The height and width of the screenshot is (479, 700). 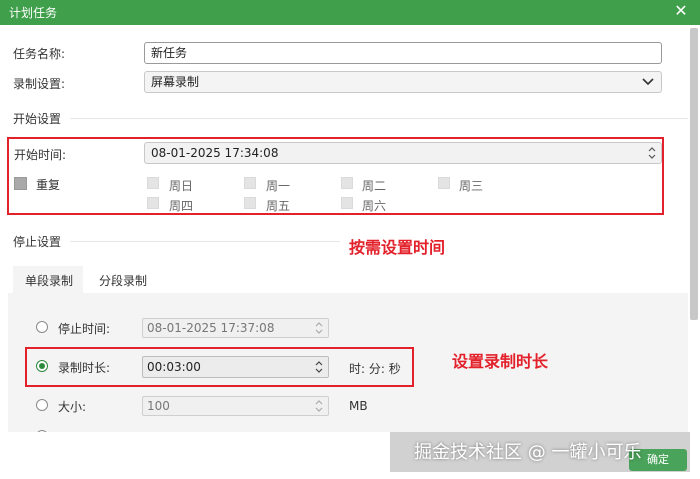 What do you see at coordinates (250, 183) in the screenshot?
I see `day-checkbox-mon` at bounding box center [250, 183].